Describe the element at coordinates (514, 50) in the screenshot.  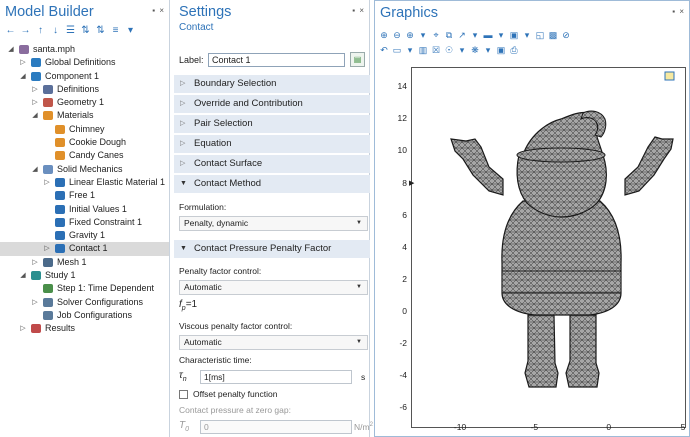
I see `print-icon: ⎙` at that location.